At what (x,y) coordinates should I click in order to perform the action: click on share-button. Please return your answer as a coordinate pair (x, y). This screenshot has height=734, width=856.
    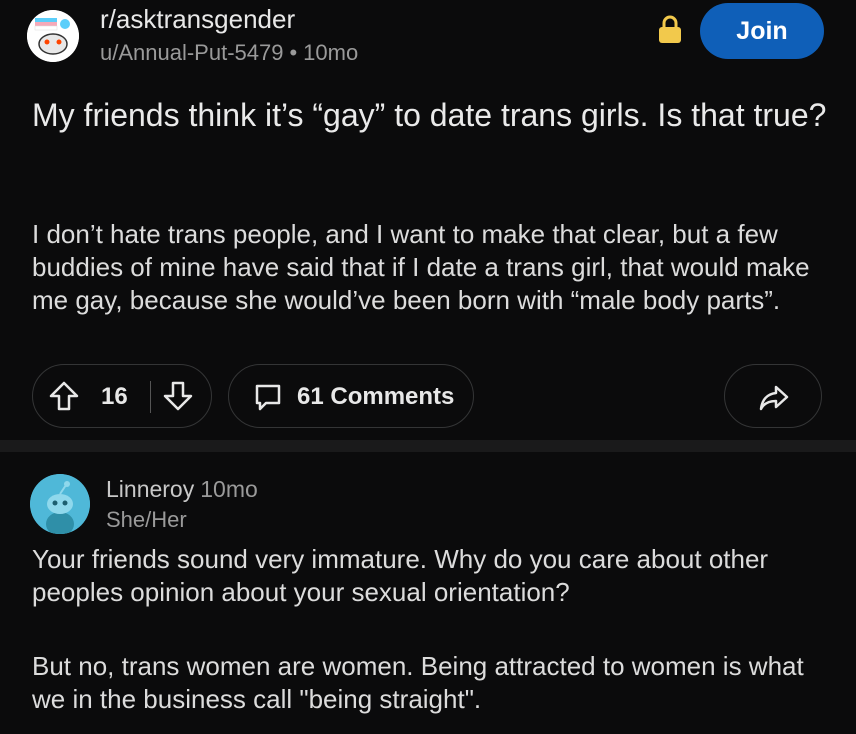
    Looking at the image, I should click on (773, 396).